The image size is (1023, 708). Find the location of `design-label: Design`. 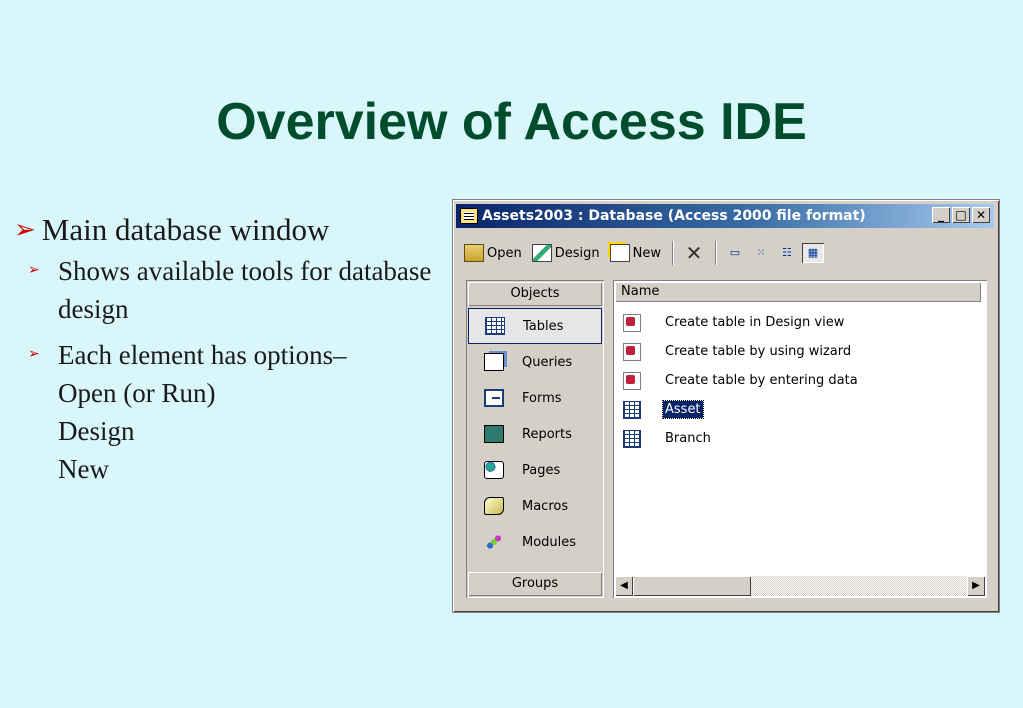

design-label: Design is located at coordinates (577, 253).